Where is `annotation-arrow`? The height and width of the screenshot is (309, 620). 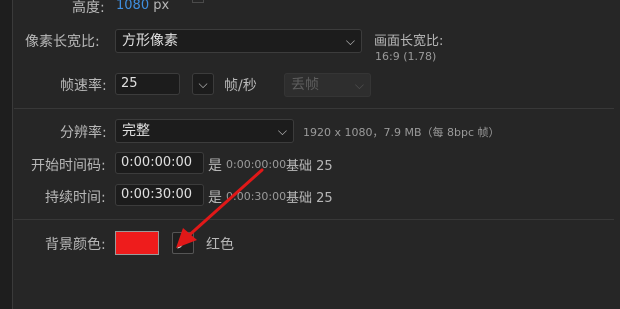
annotation-arrow is located at coordinates (220, 208).